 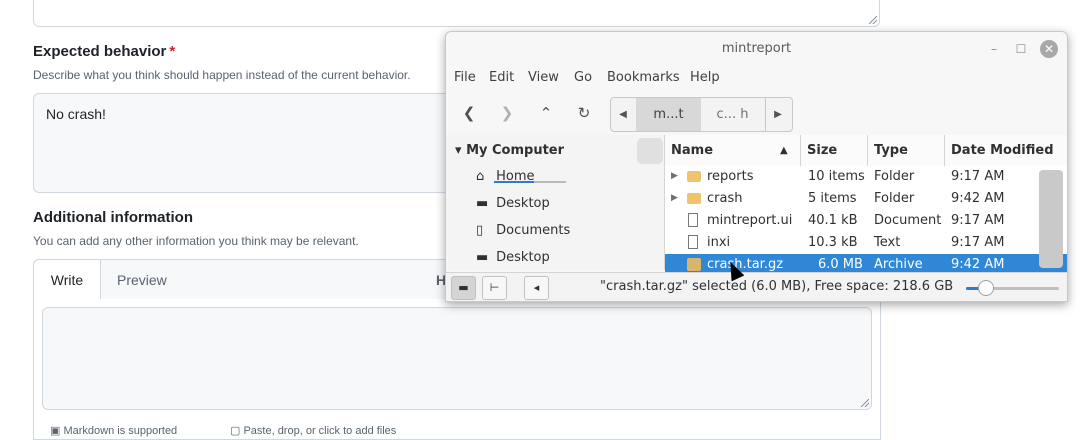 I want to click on table-row: inxi 10.3 kB Text 9:17 AM, so click(x=851, y=243).